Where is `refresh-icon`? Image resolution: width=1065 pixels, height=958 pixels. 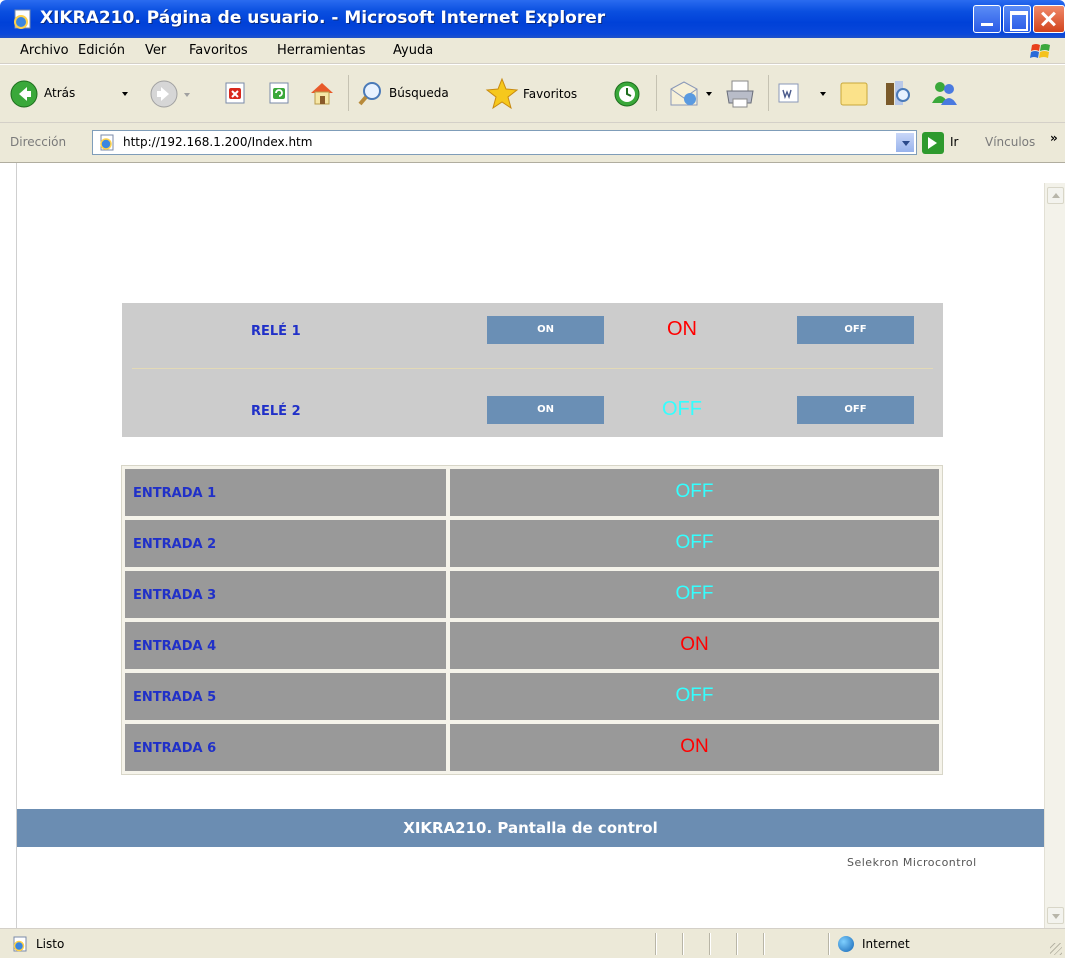 refresh-icon is located at coordinates (280, 93).